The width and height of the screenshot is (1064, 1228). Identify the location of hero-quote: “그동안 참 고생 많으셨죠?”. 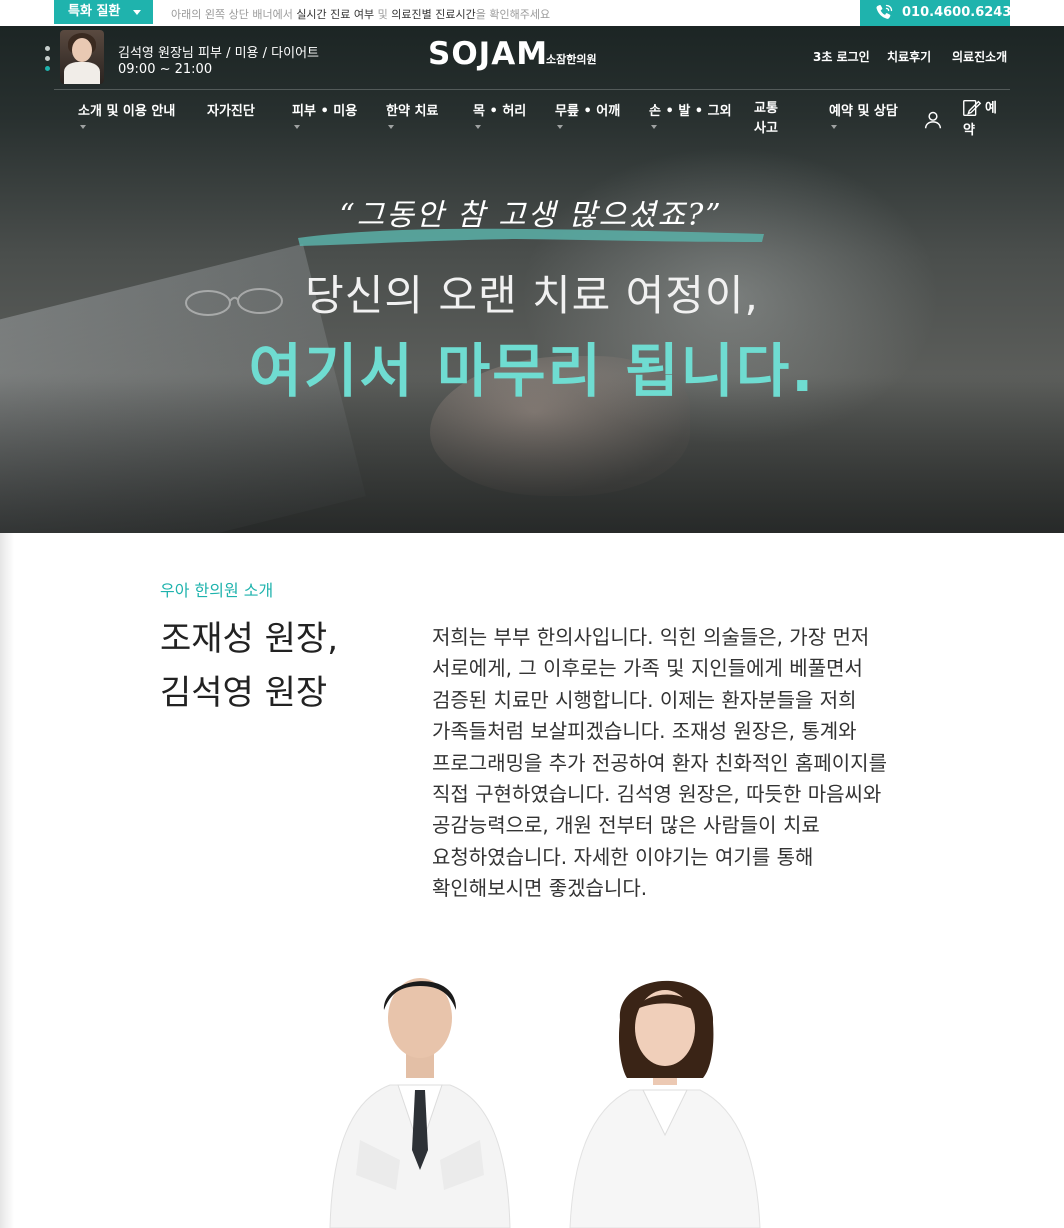
(531, 215).